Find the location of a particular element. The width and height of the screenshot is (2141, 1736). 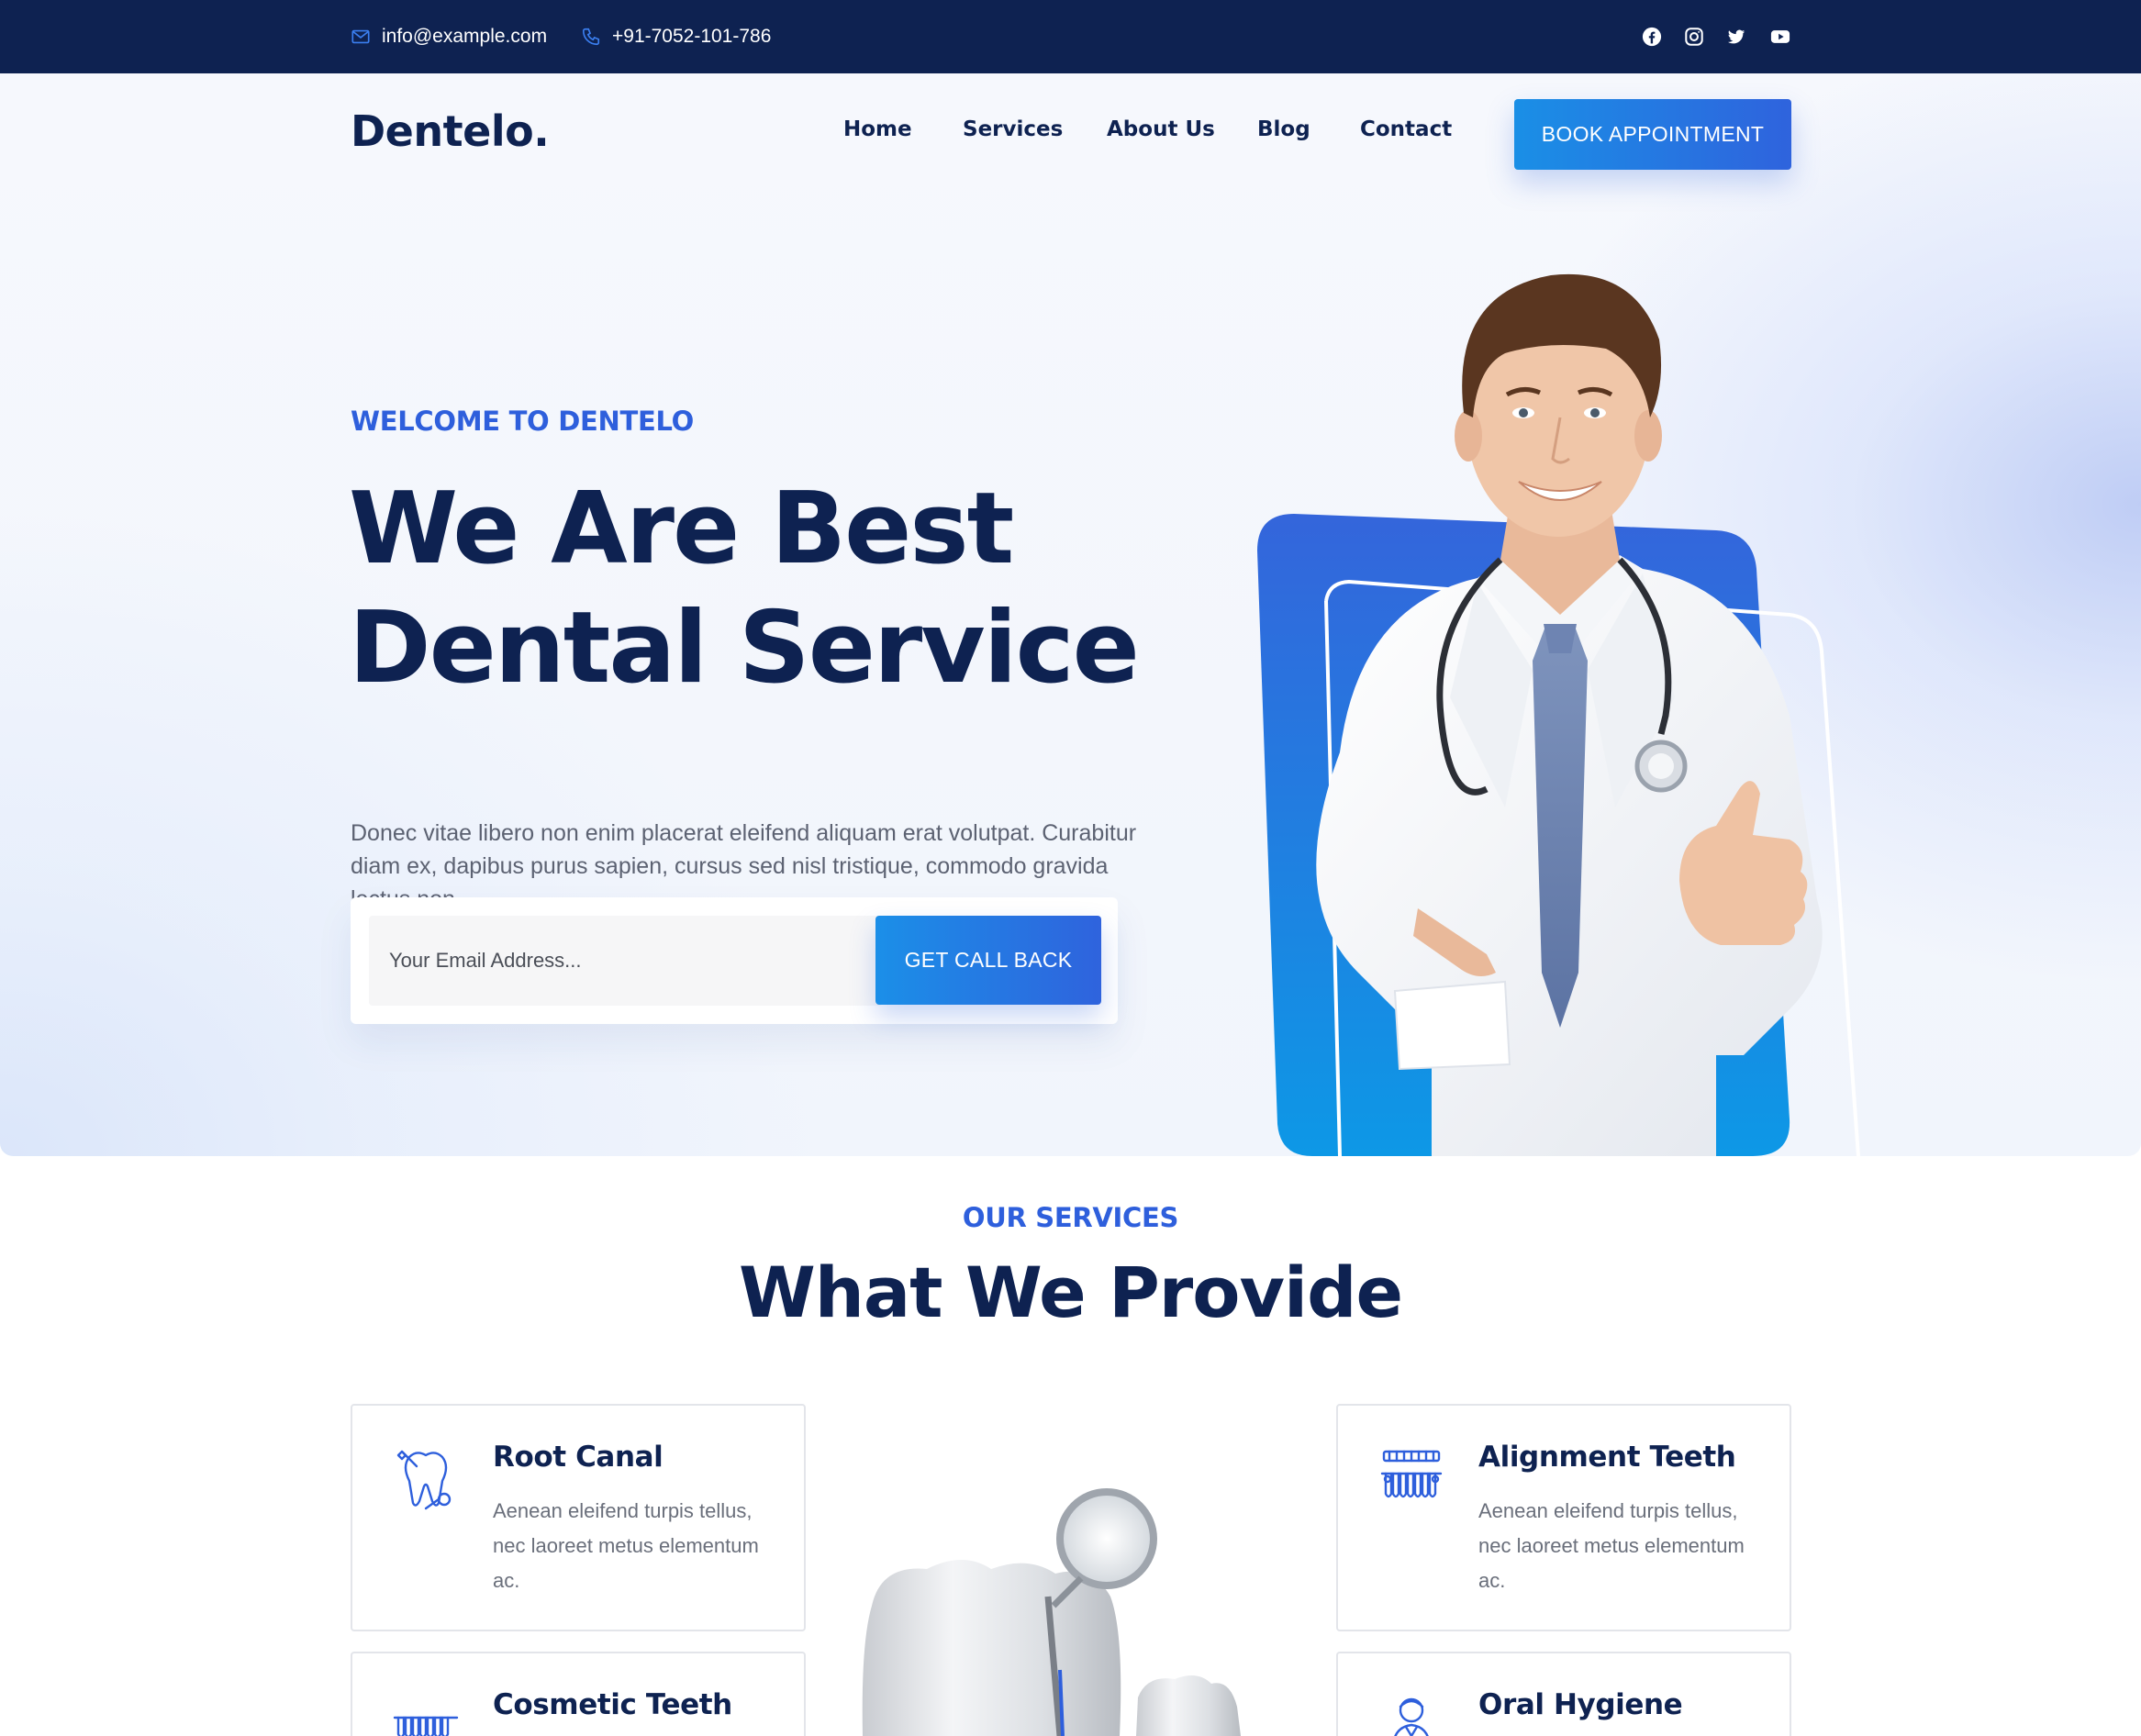

hero-title-line1: We Are Best is located at coordinates (681, 529).